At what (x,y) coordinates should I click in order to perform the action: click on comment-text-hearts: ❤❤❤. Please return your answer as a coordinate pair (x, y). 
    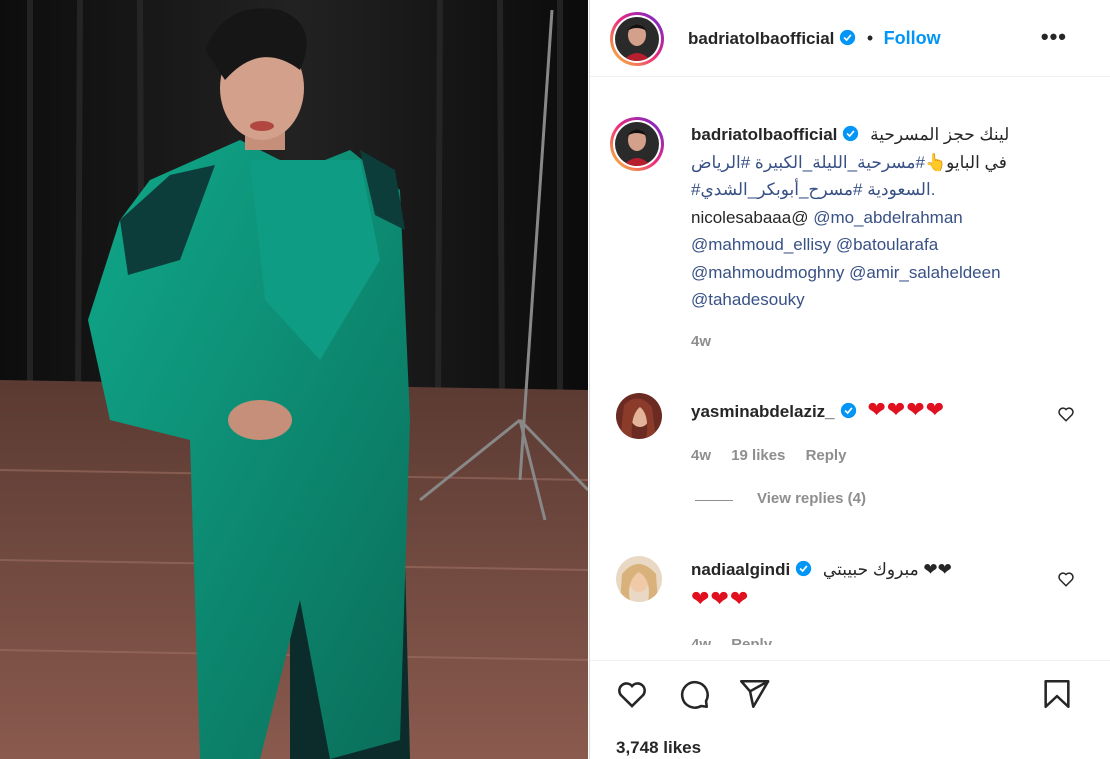
    Looking at the image, I should click on (720, 598).